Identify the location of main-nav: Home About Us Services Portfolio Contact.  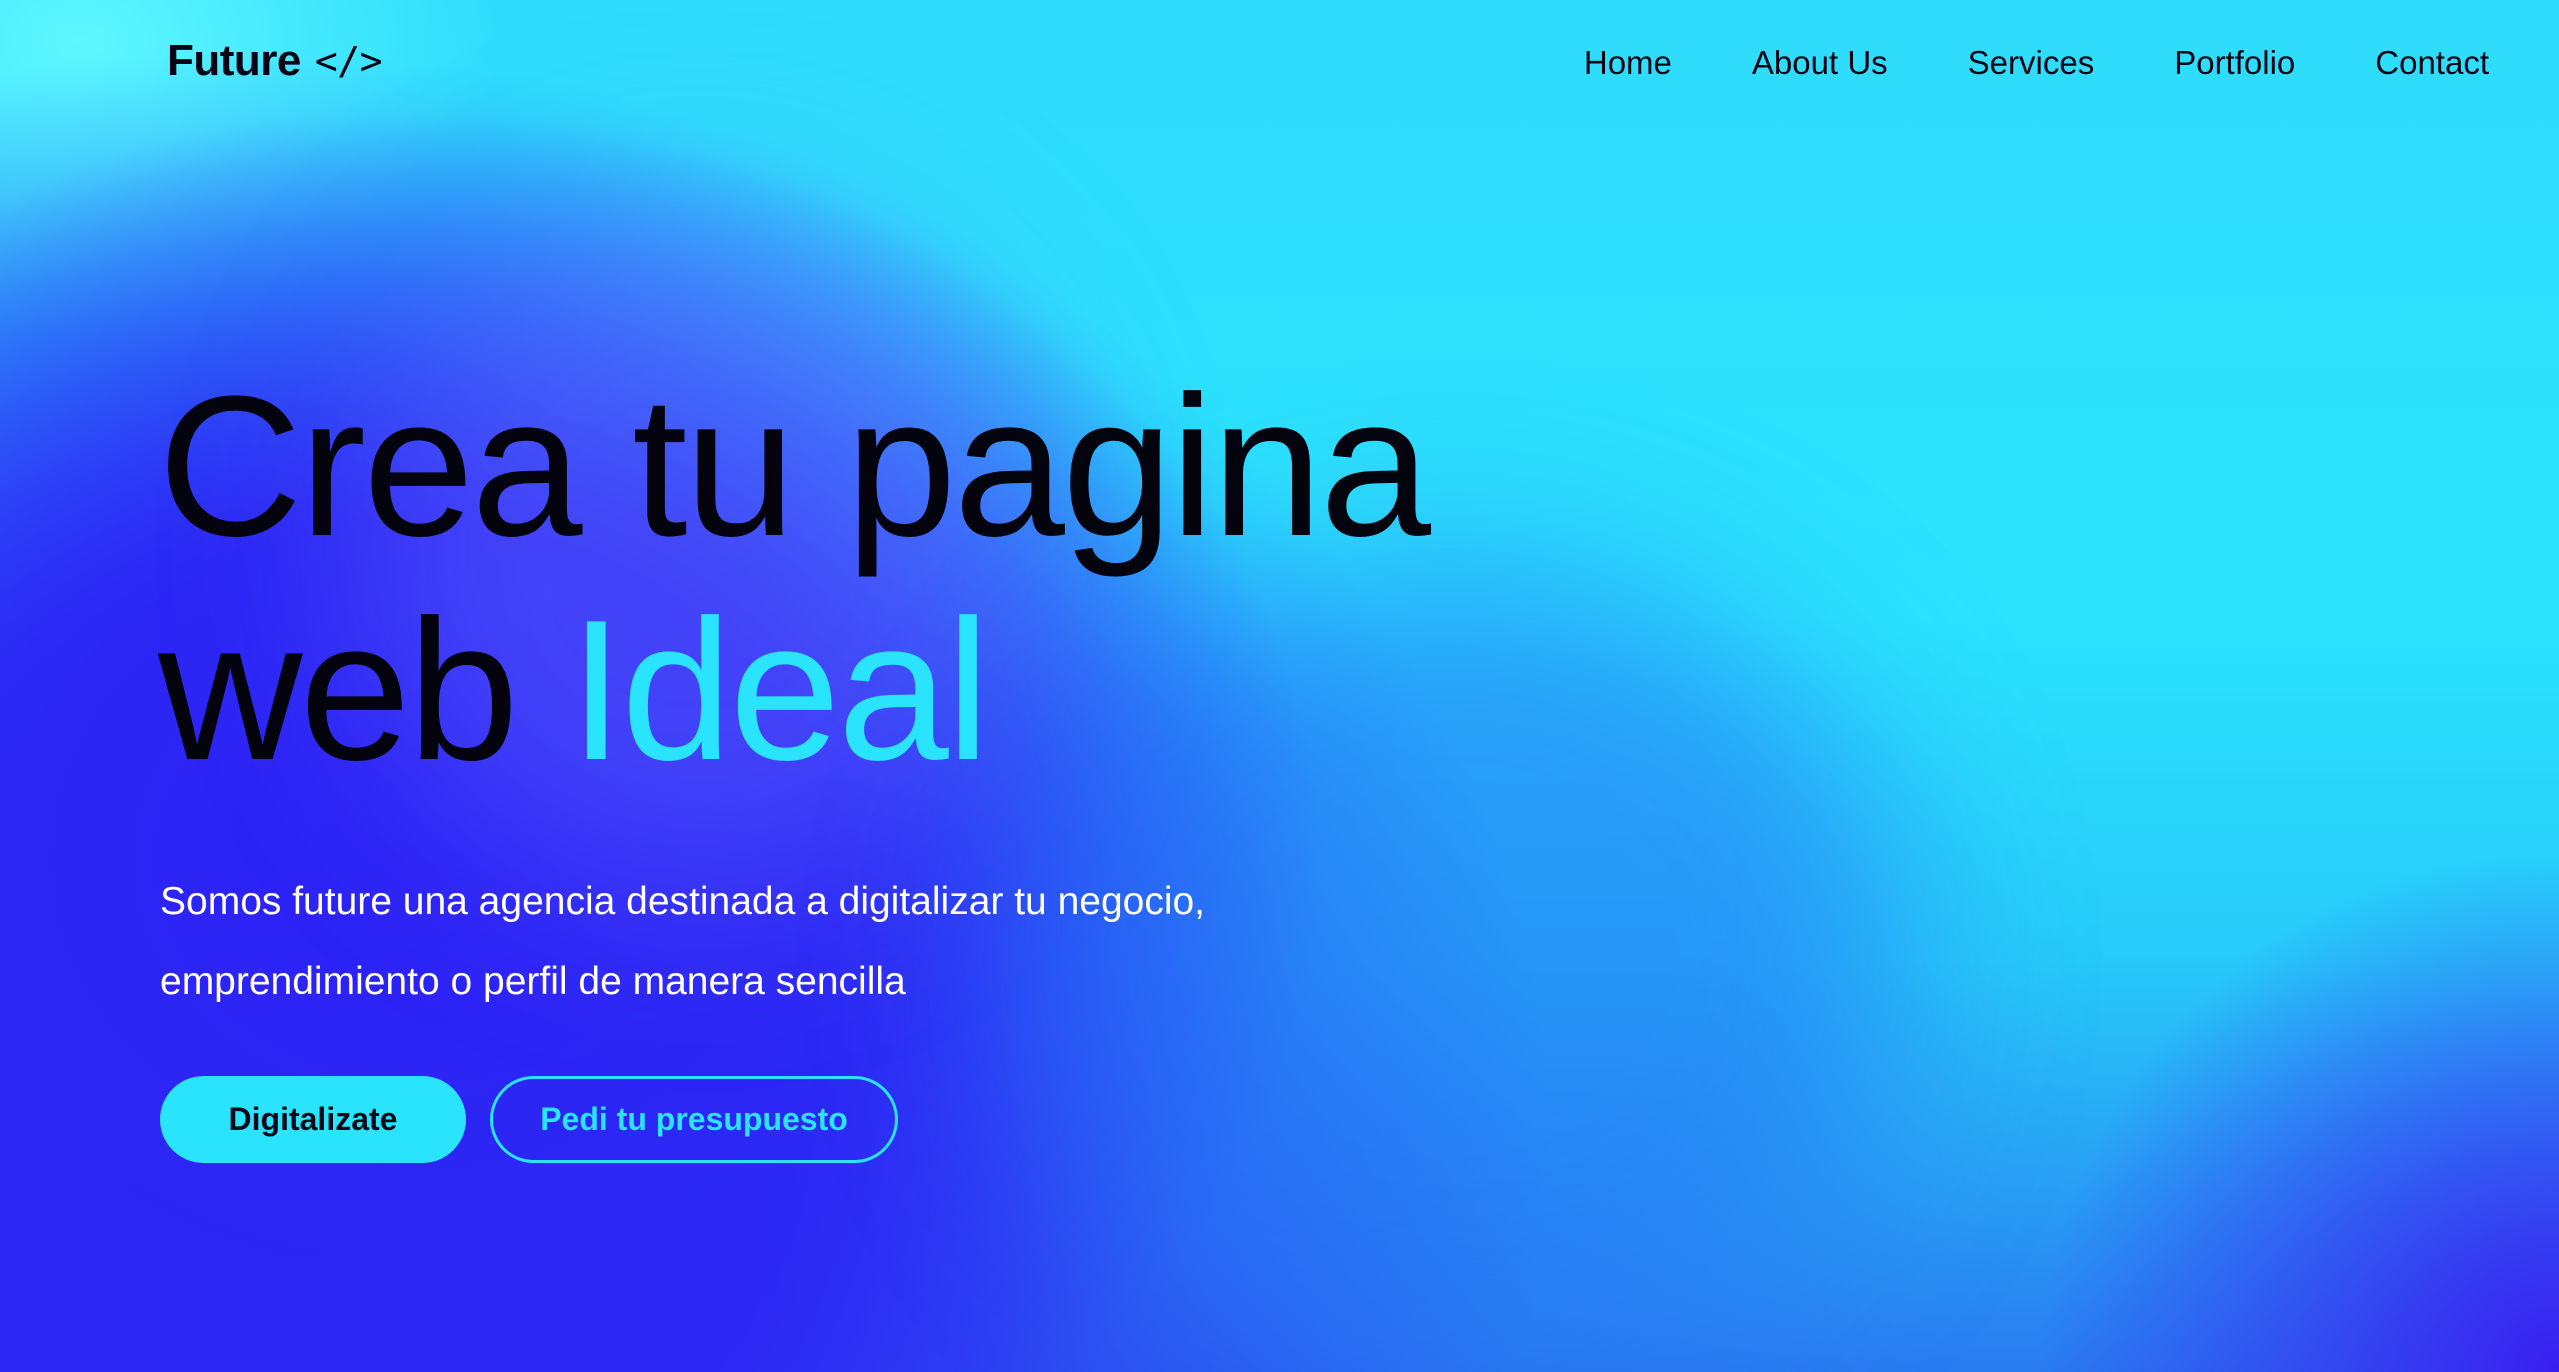
(2036, 63).